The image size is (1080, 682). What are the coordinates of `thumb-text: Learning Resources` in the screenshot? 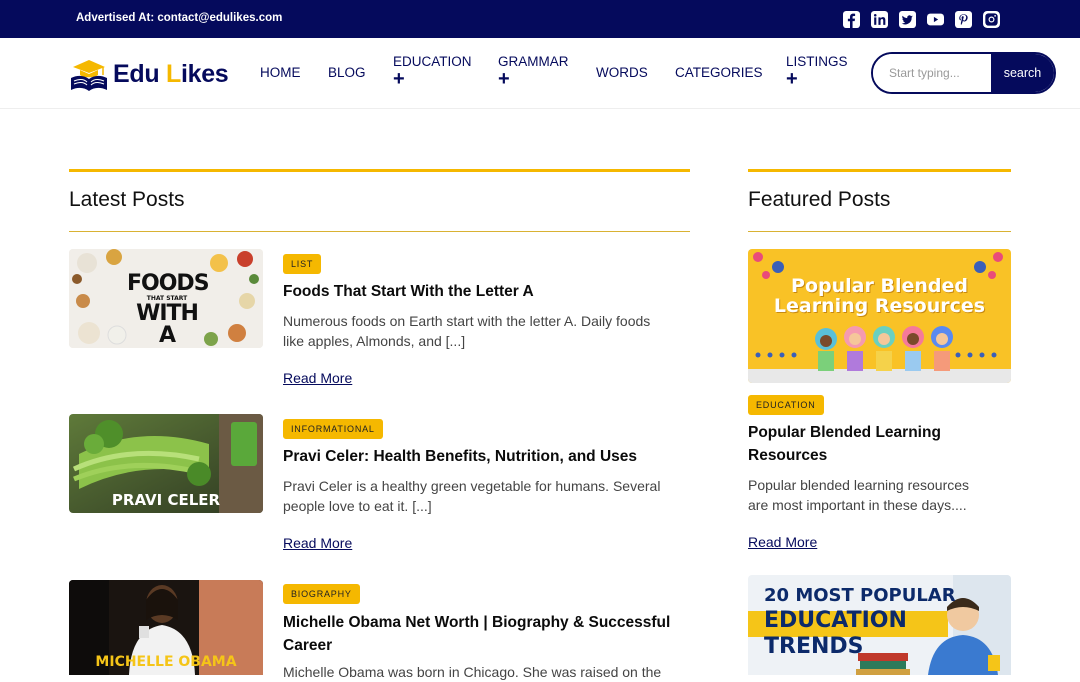 It's located at (879, 306).